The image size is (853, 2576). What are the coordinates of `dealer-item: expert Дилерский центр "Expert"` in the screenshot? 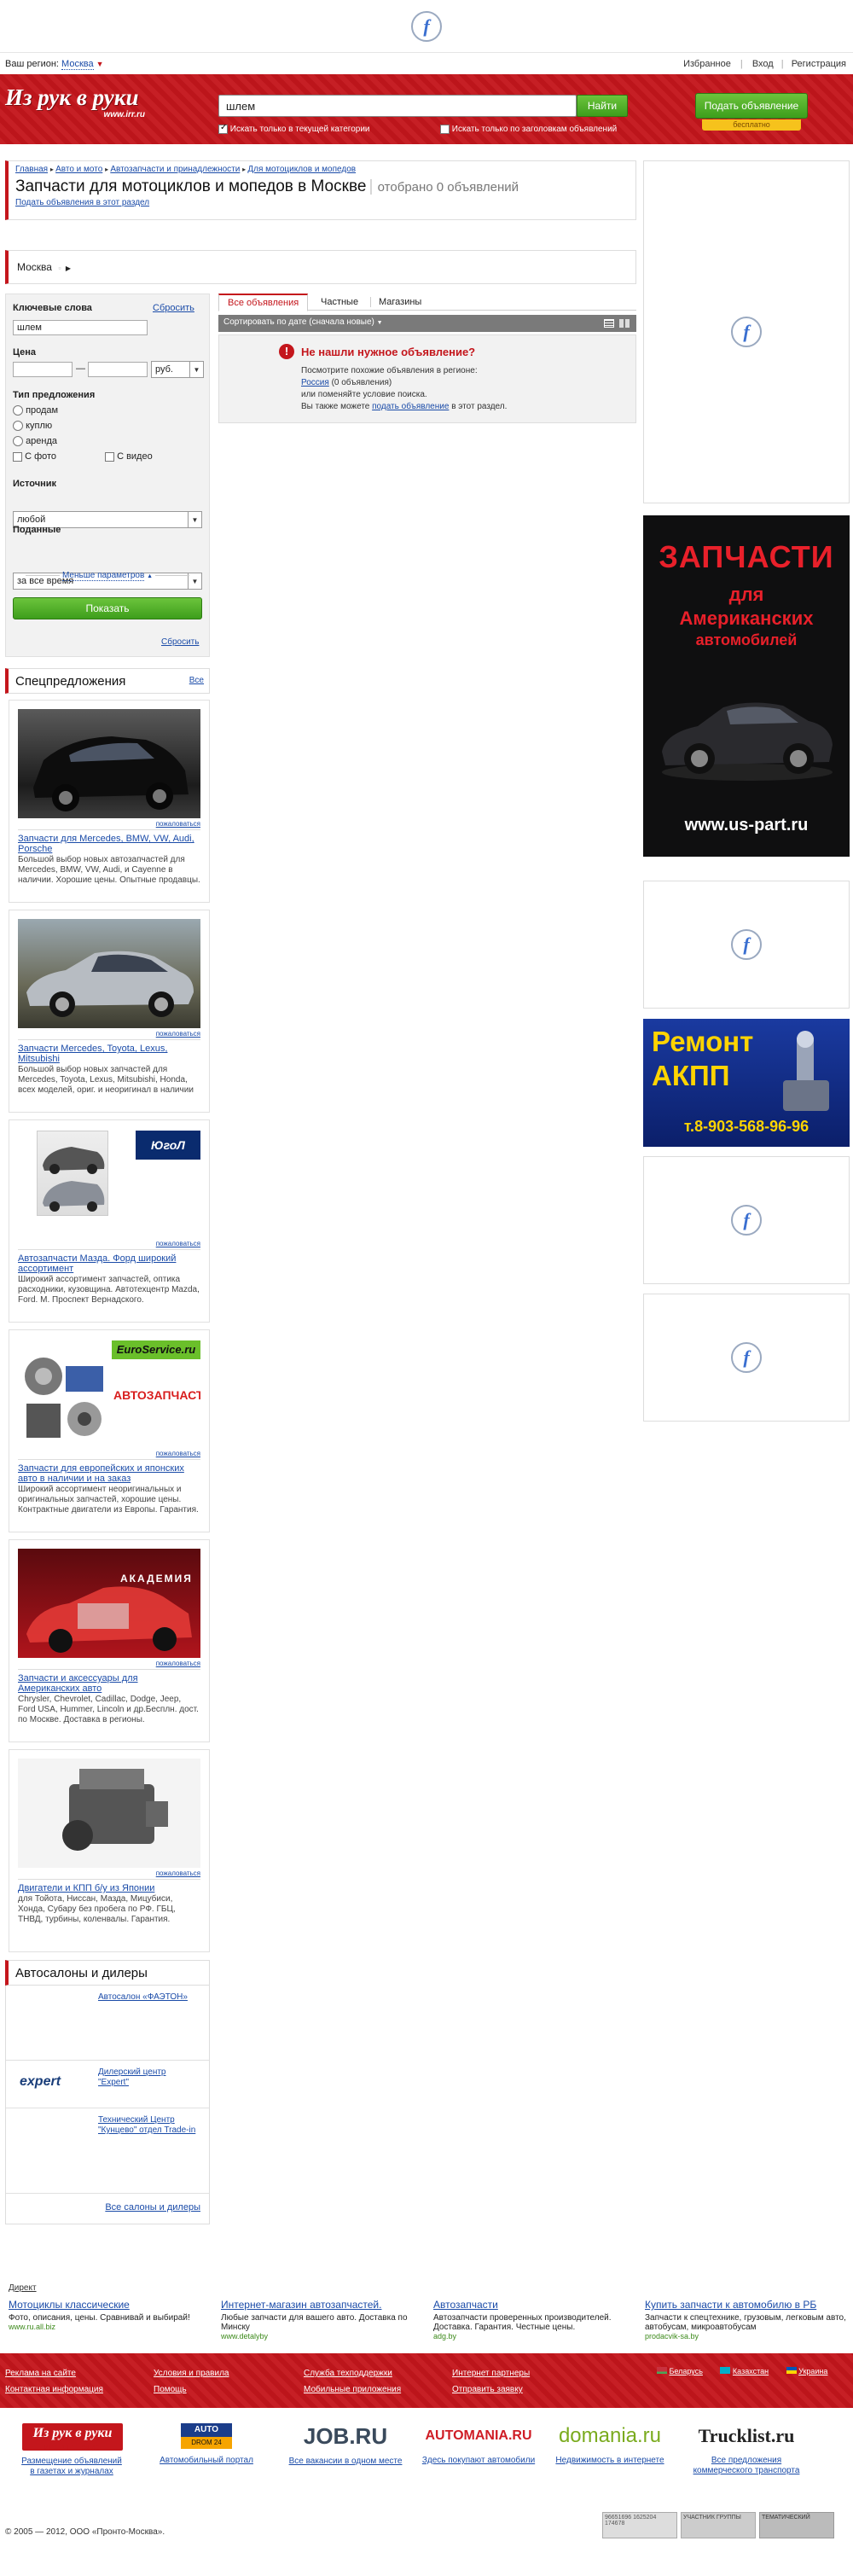 It's located at (107, 2084).